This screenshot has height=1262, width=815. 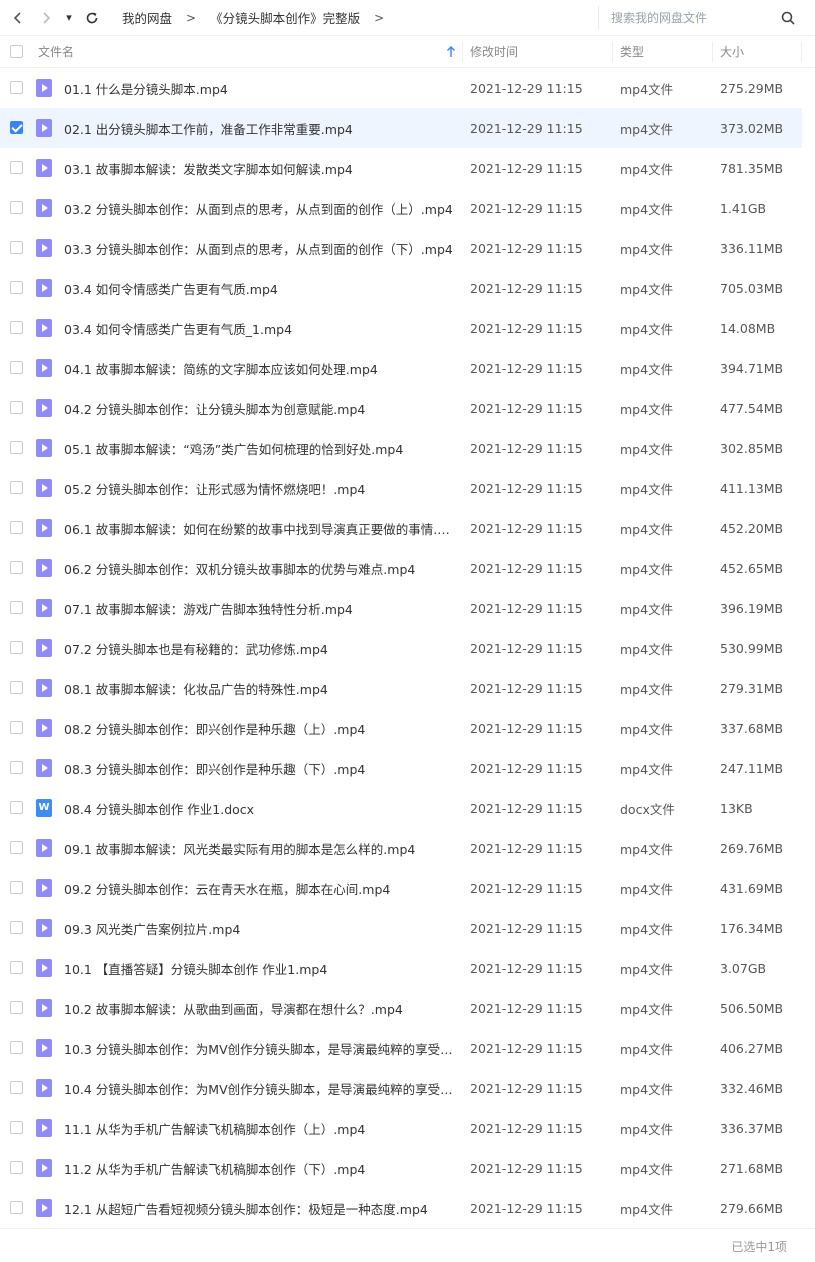 I want to click on file-name: 11.2 从华为手机广告解读飞机稿脚本创作（下）.mp4, so click(x=259, y=1168).